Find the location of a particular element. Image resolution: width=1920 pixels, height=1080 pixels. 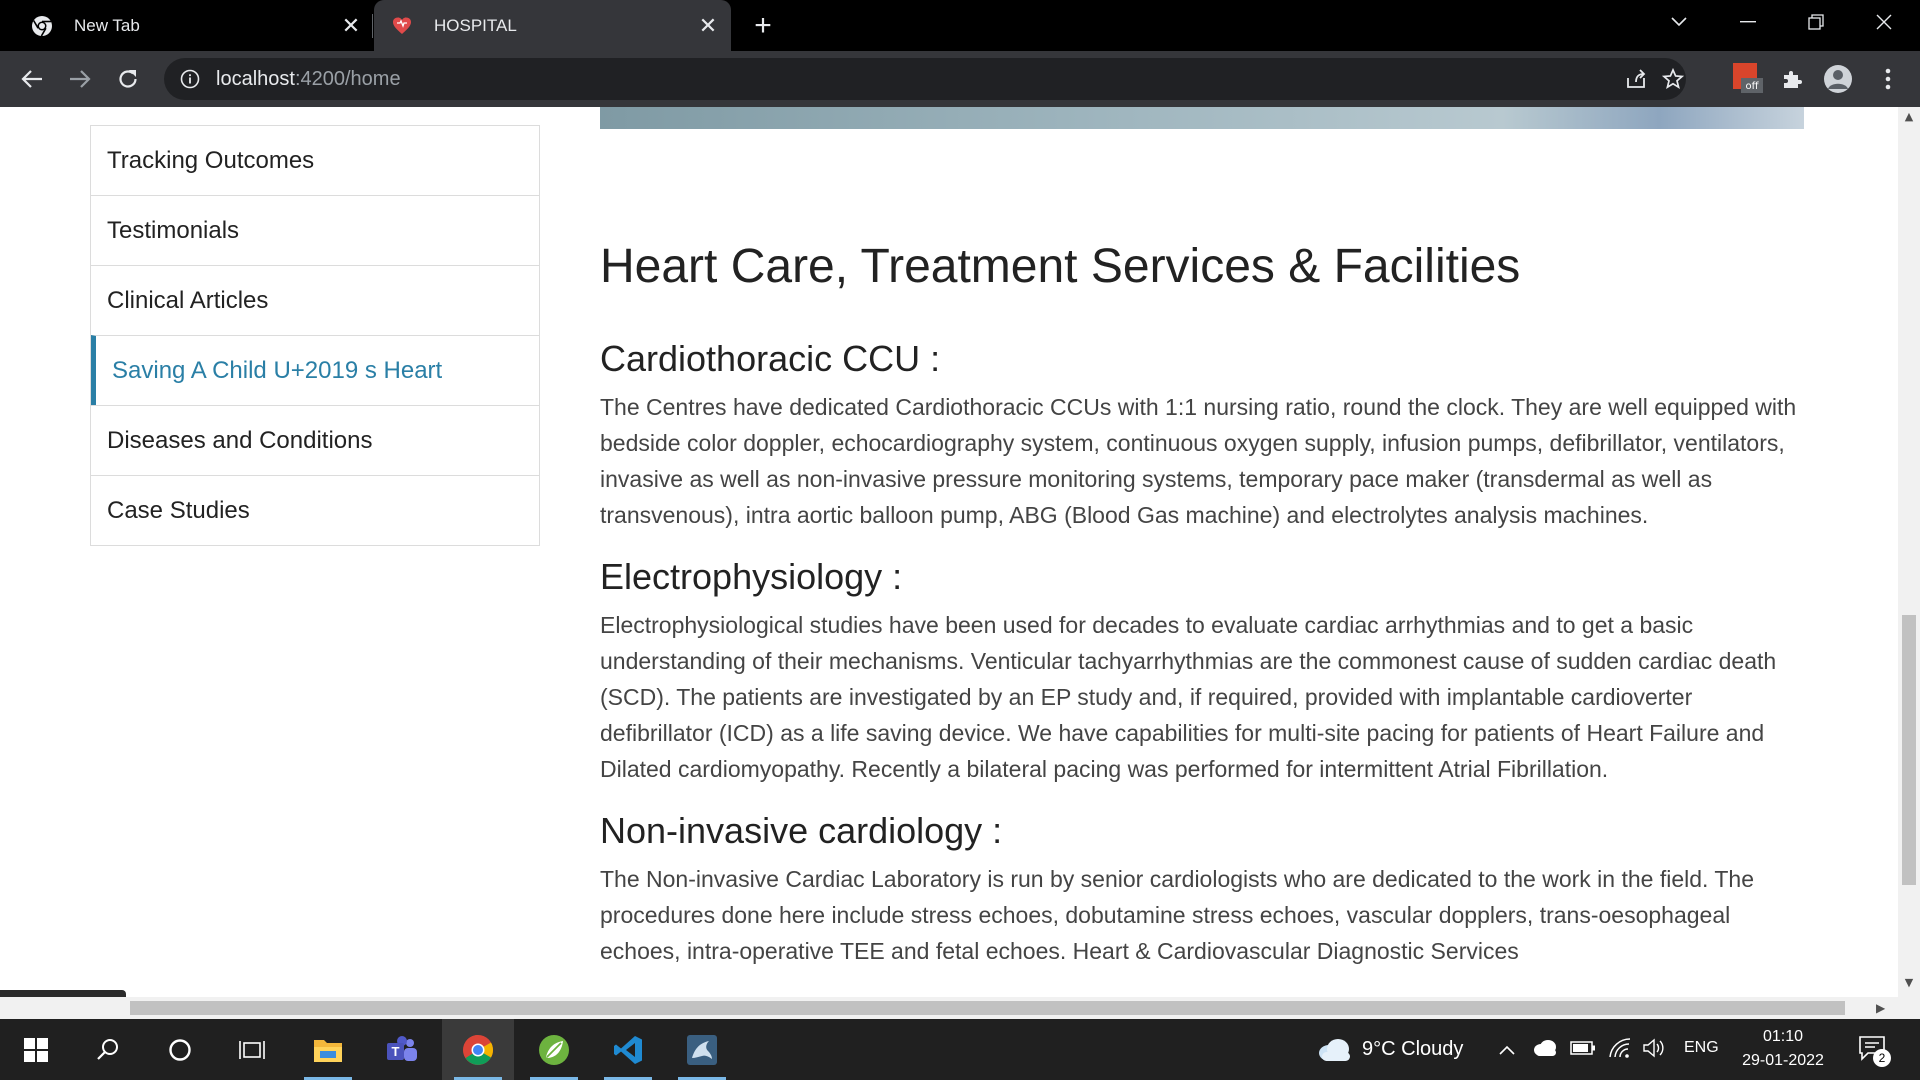

window-close-icon is located at coordinates (1884, 22).